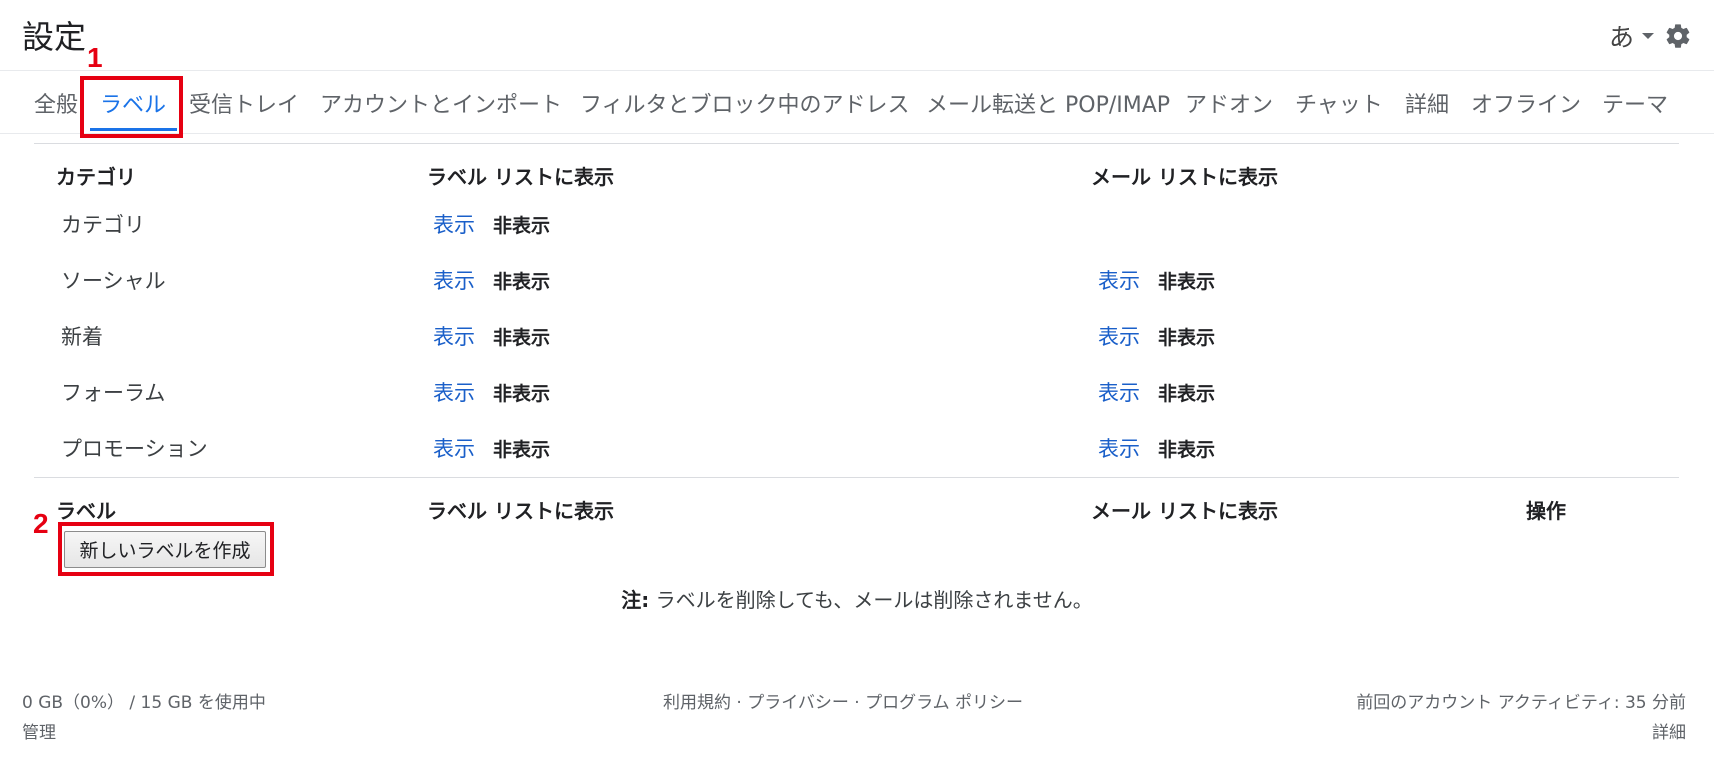  Describe the element at coordinates (857, 35) in the screenshot. I see `settings-header: 設定 あ` at that location.